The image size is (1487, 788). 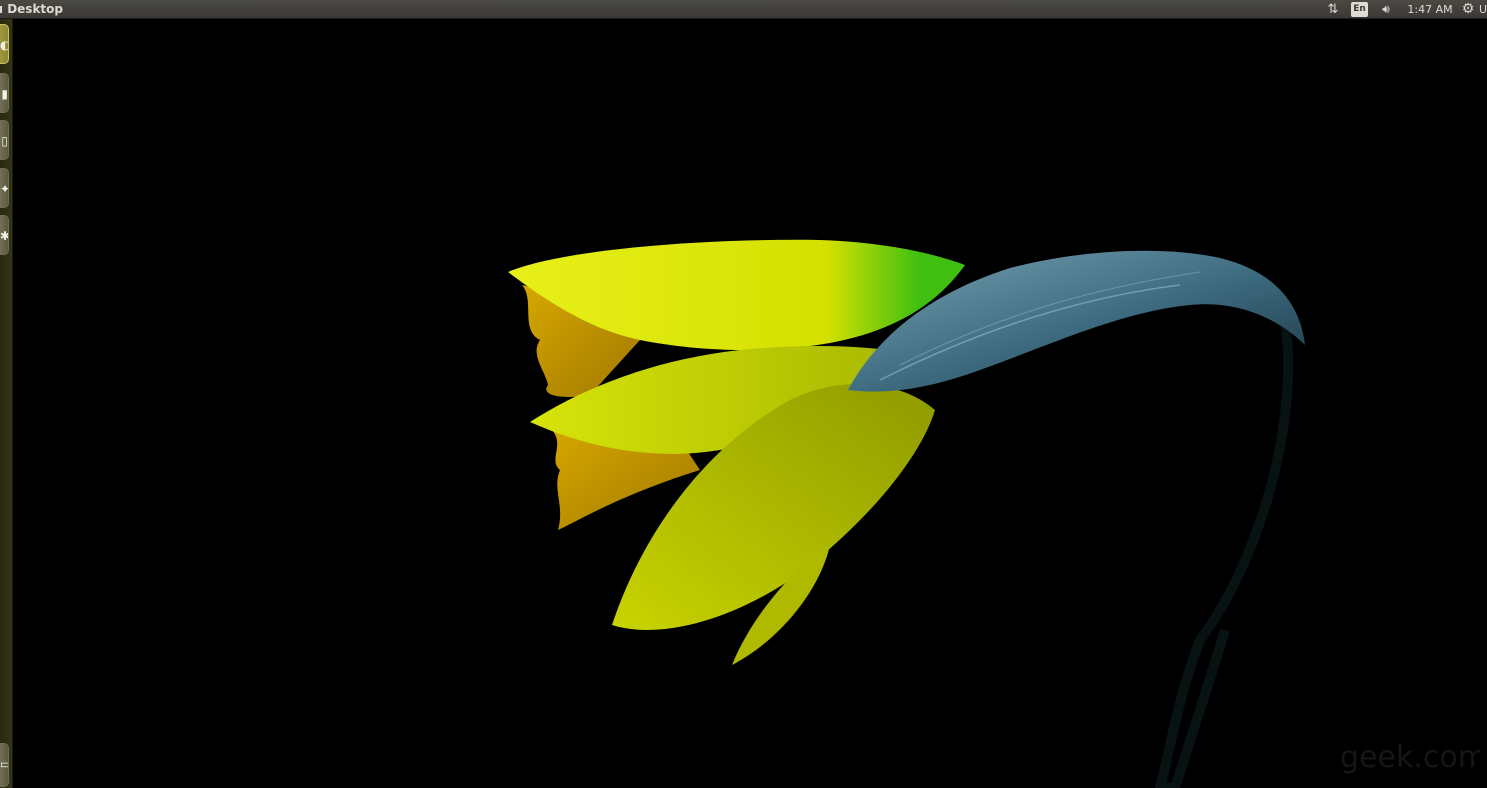 I want to click on clock-indicator: 1:47 AM, so click(x=1430, y=9).